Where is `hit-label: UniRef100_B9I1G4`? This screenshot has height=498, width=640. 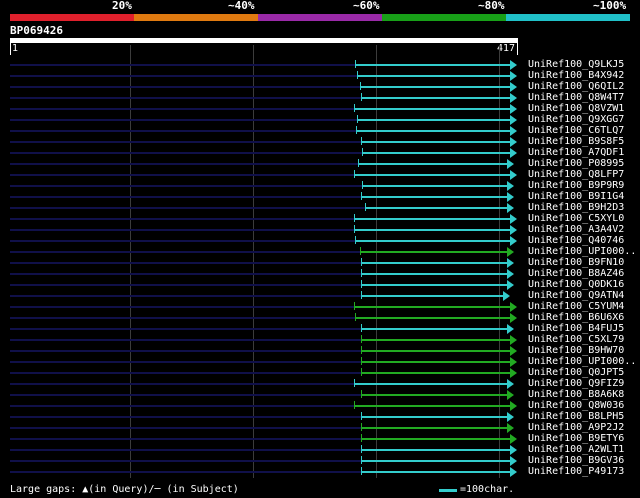 hit-label: UniRef100_B9I1G4 is located at coordinates (576, 196).